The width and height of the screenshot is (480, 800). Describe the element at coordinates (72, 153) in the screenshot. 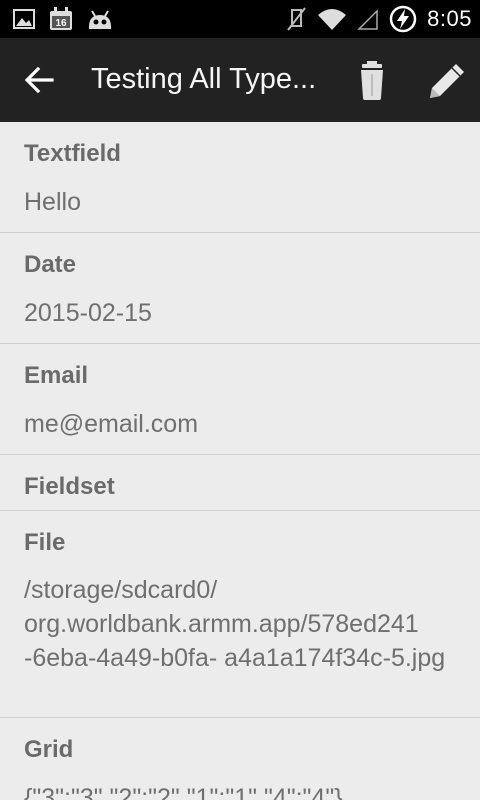

I see `field-label: Textfield` at that location.